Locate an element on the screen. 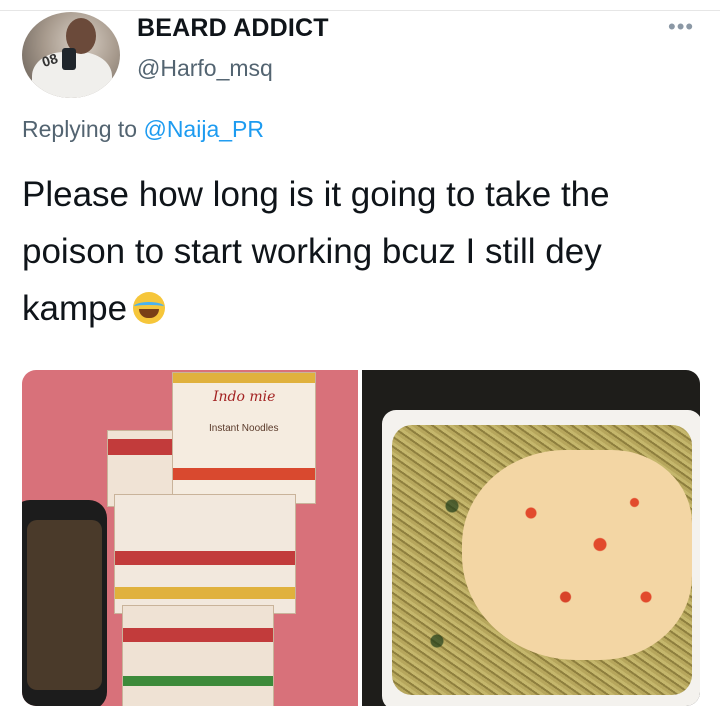 Image resolution: width=720 pixels, height=720 pixels. face-with-tears-of-joy-icon is located at coordinates (149, 308).